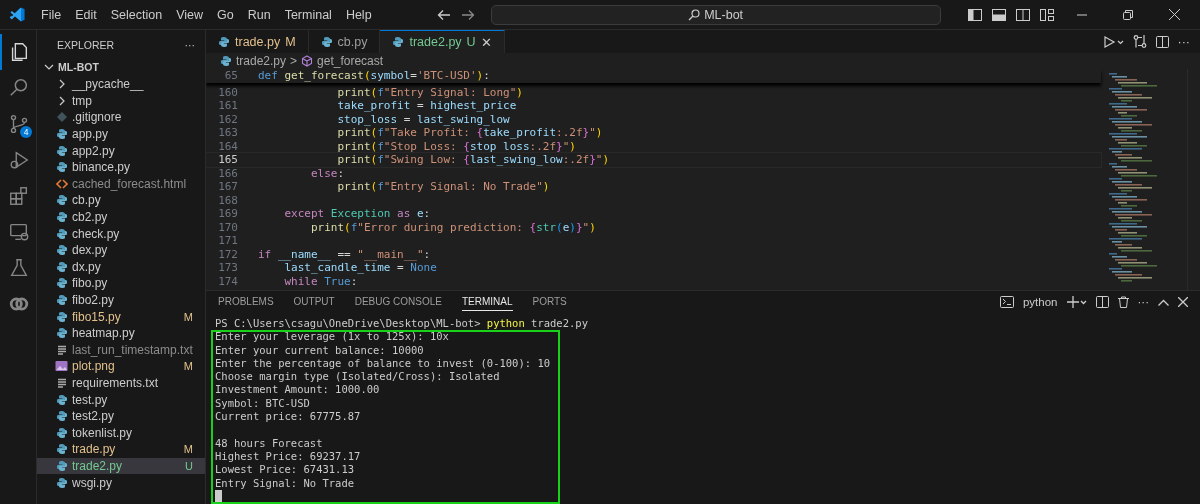 This screenshot has height=504, width=1200. Describe the element at coordinates (189, 14) in the screenshot. I see `menu-item: View` at that location.